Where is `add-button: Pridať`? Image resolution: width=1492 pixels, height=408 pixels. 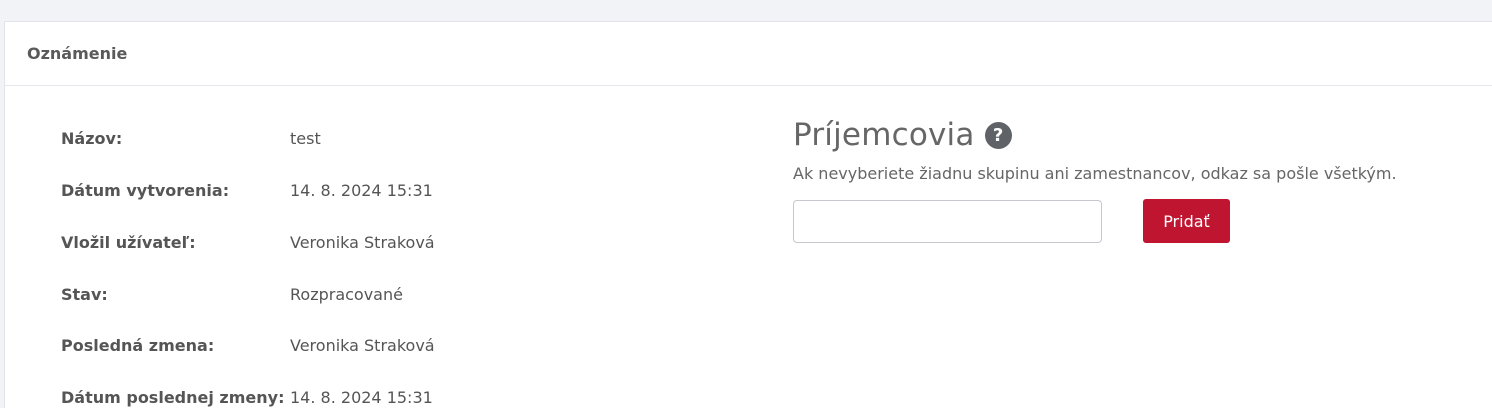
add-button: Pridať is located at coordinates (1186, 221).